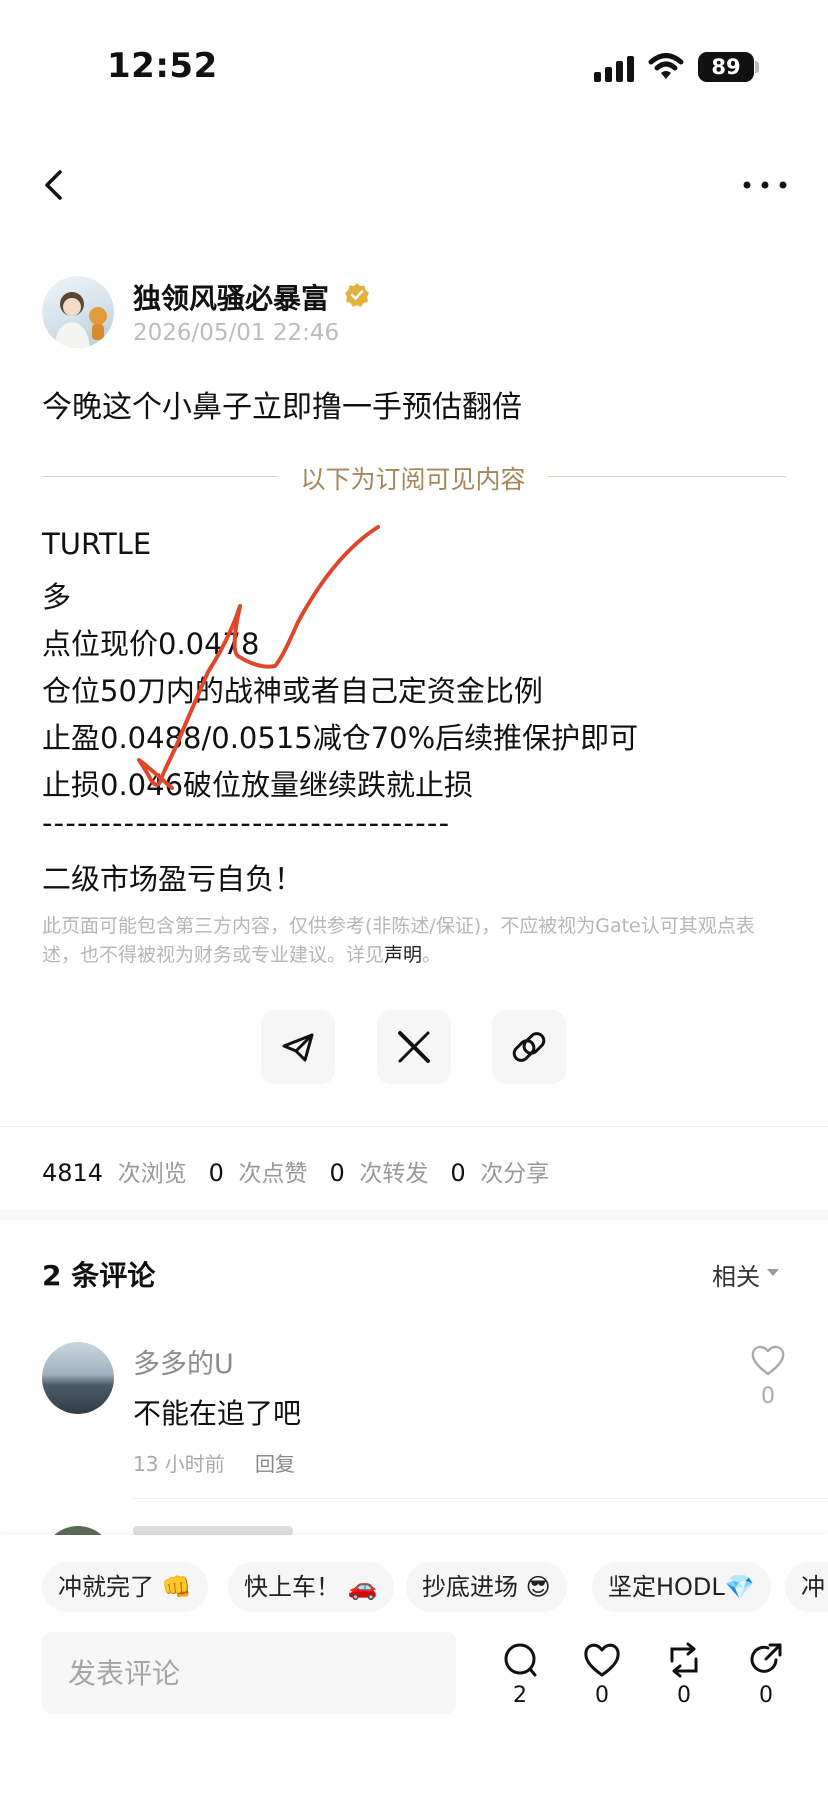  I want to click on comment-action-button, so click(520, 1660).